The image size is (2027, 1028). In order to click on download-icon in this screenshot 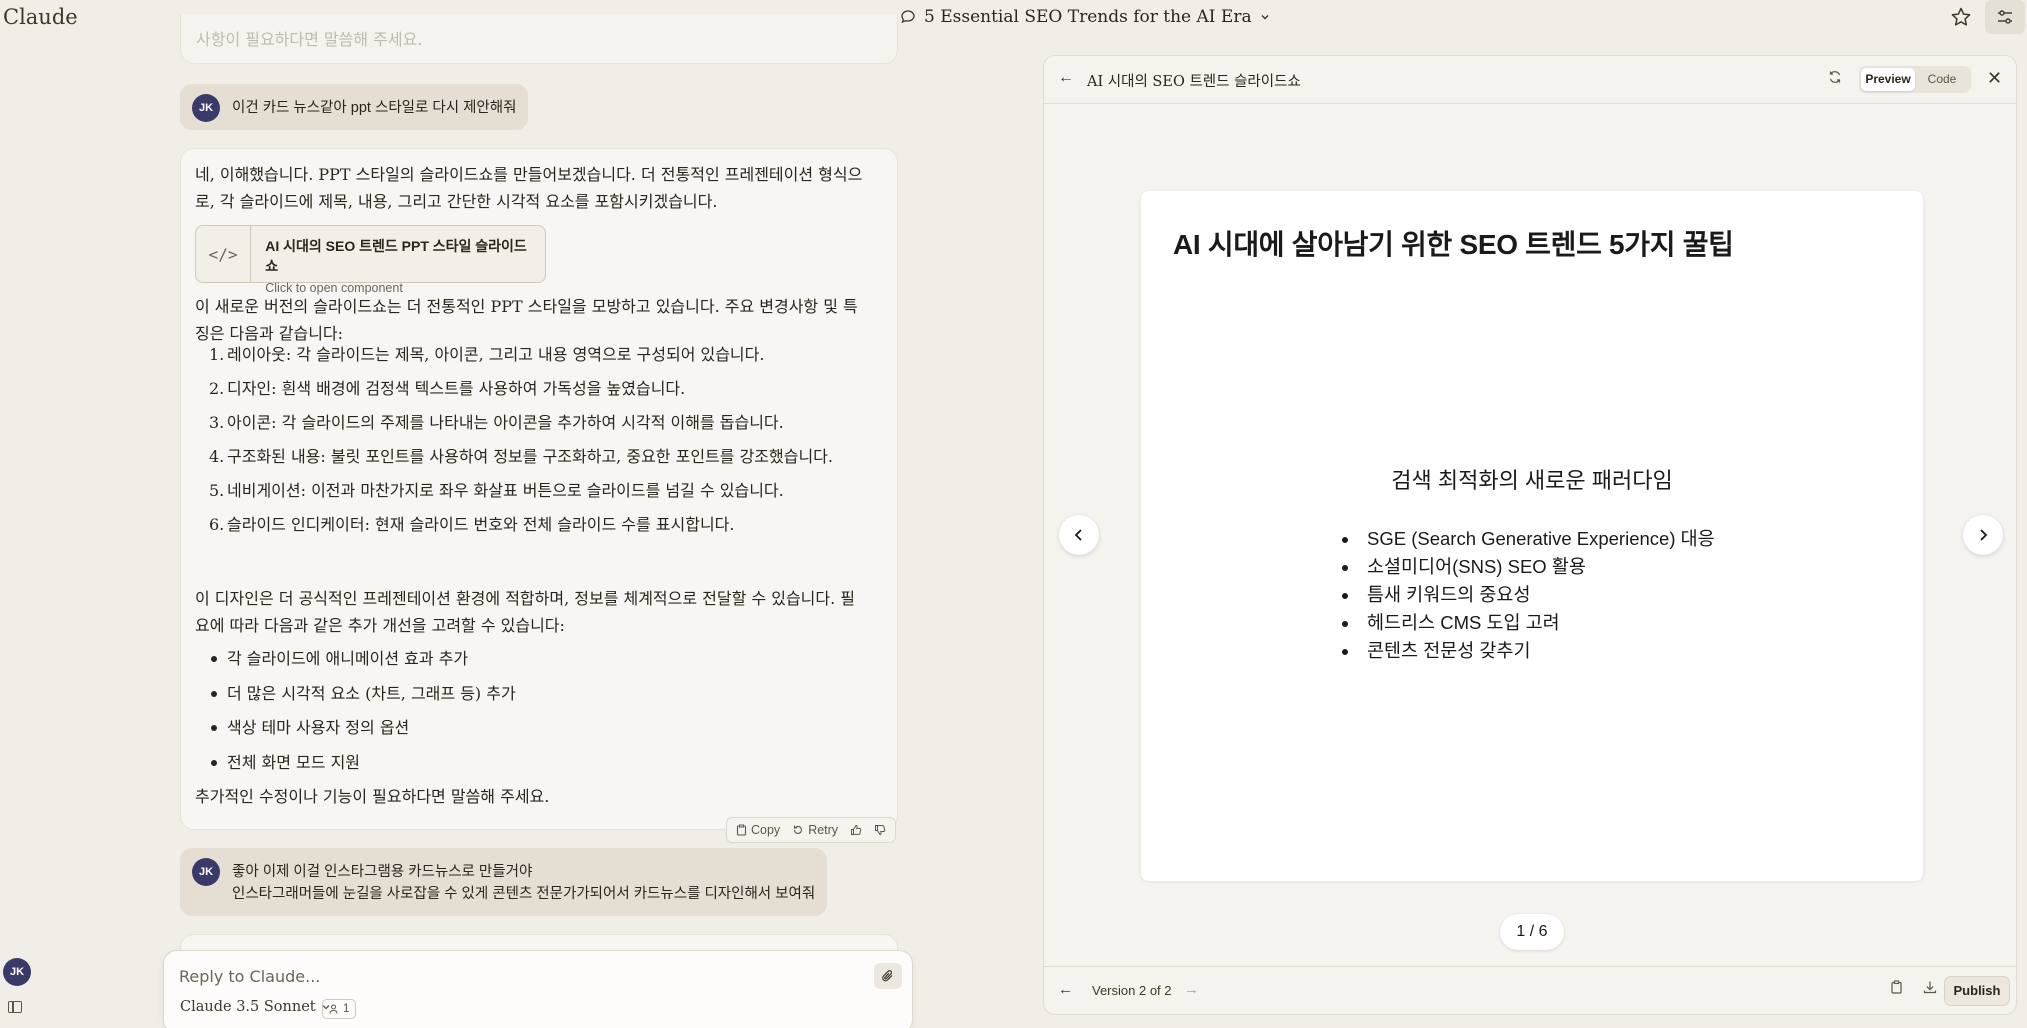, I will do `click(1930, 989)`.